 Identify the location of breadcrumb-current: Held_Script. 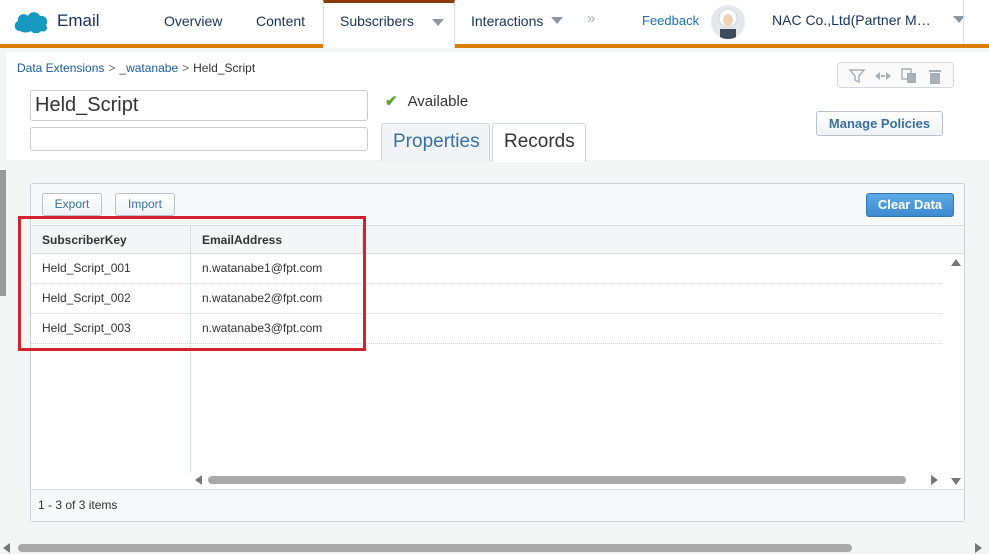
(224, 68).